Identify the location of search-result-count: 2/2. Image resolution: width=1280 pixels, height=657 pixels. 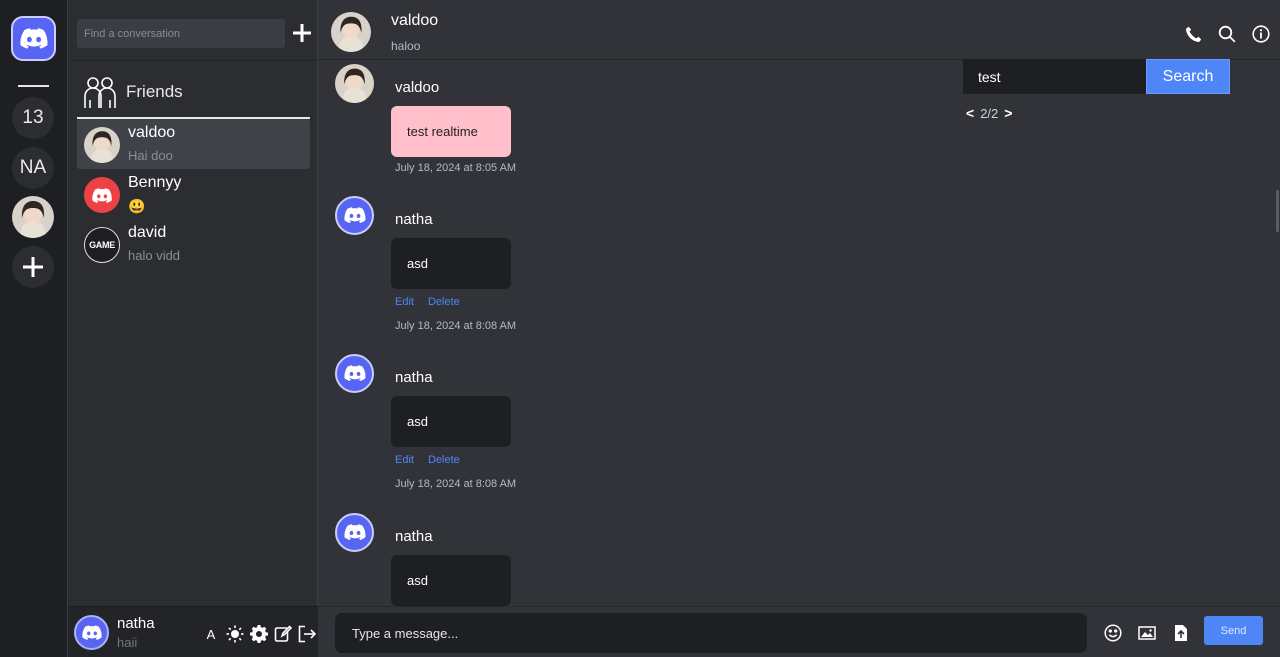
(989, 113).